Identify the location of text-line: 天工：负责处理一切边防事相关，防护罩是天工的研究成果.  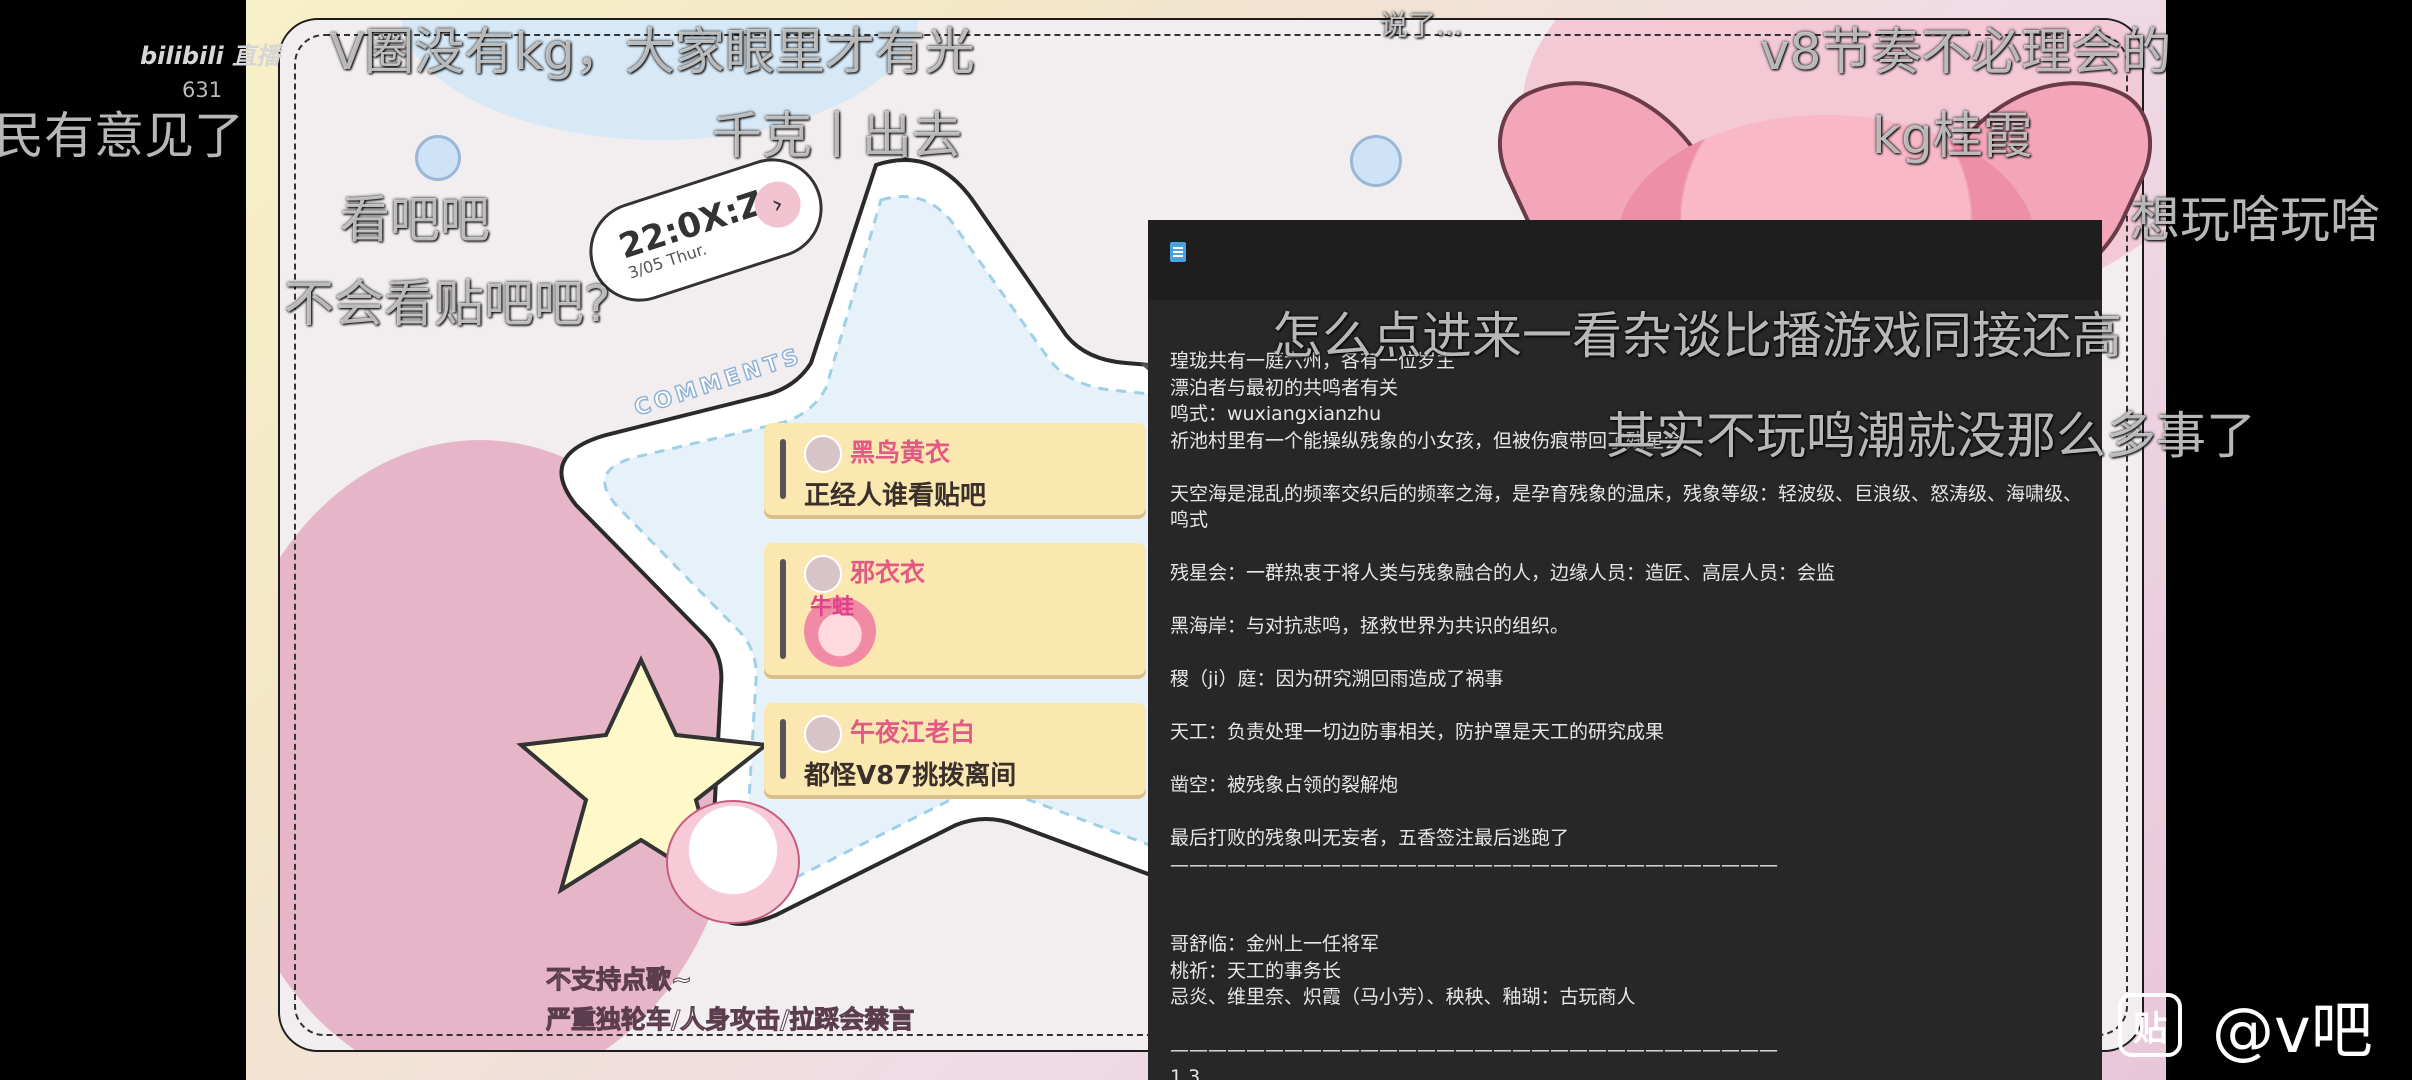
(1417, 732).